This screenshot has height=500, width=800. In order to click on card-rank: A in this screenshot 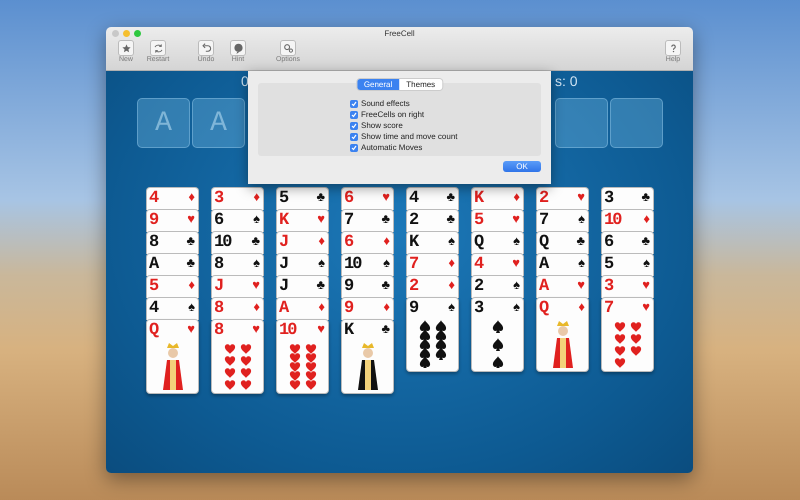, I will do `click(153, 264)`.